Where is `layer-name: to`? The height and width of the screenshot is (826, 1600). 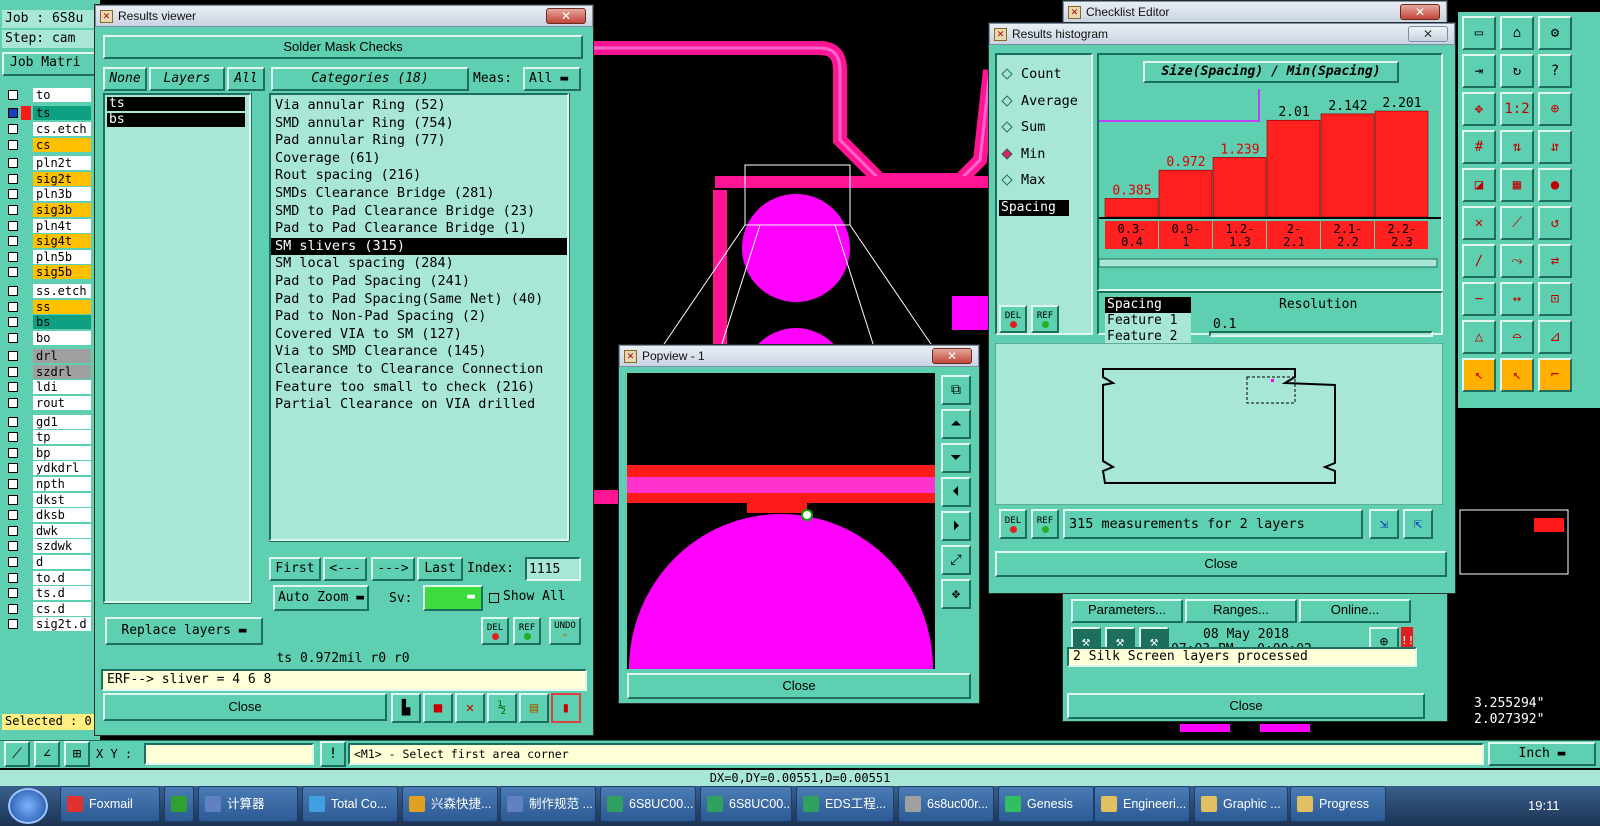
layer-name: to is located at coordinates (62, 94).